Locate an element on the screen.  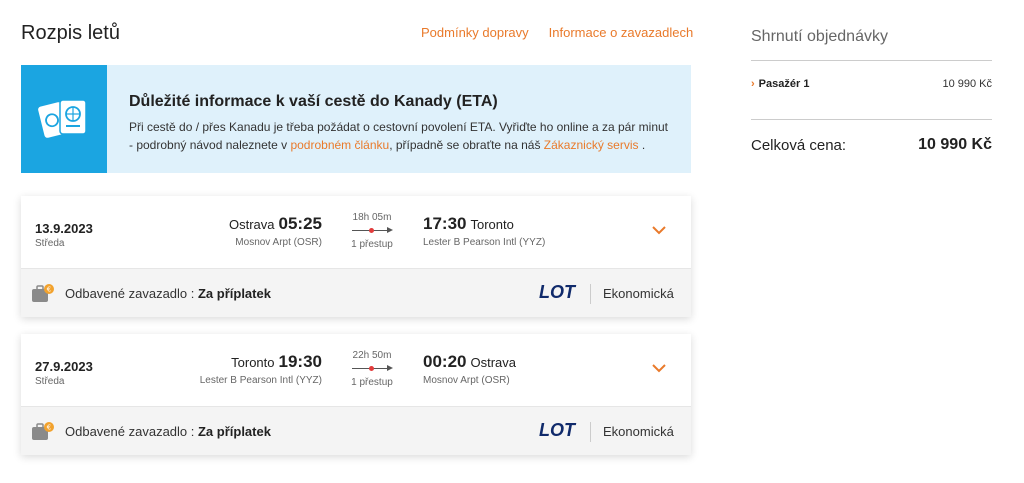
eta-text-2: , případně se obraťte na náš is located at coordinates (466, 145).